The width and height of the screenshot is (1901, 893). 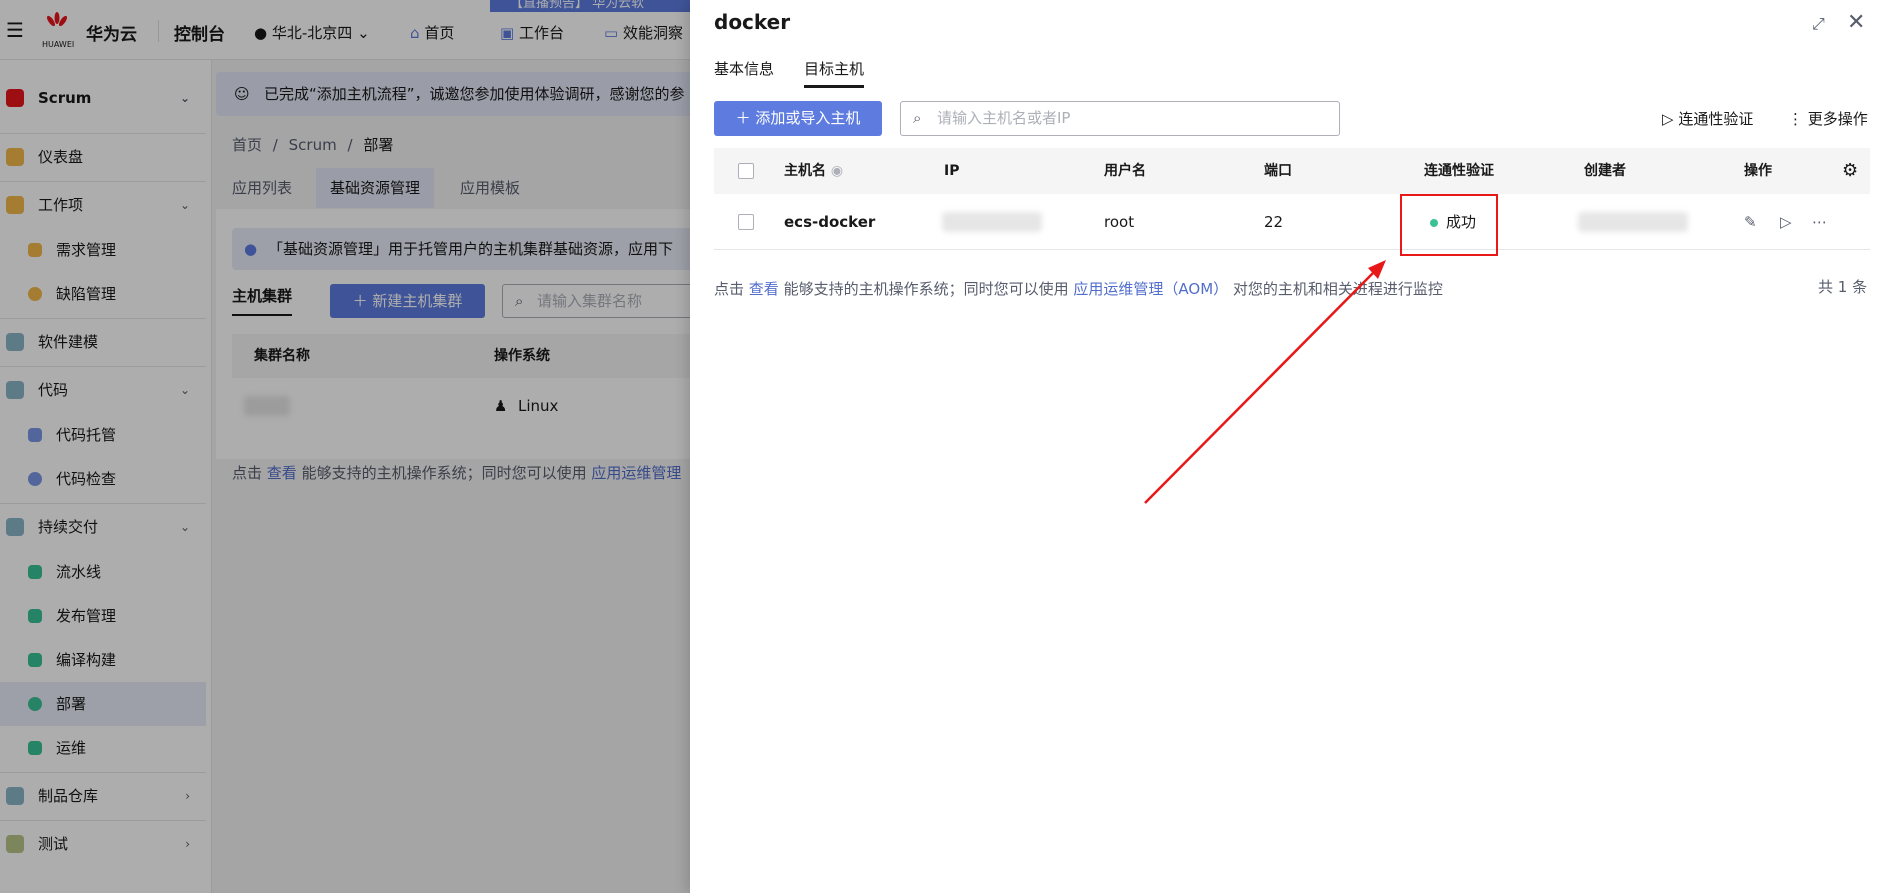 I want to click on column-port: 端口, so click(x=1278, y=171).